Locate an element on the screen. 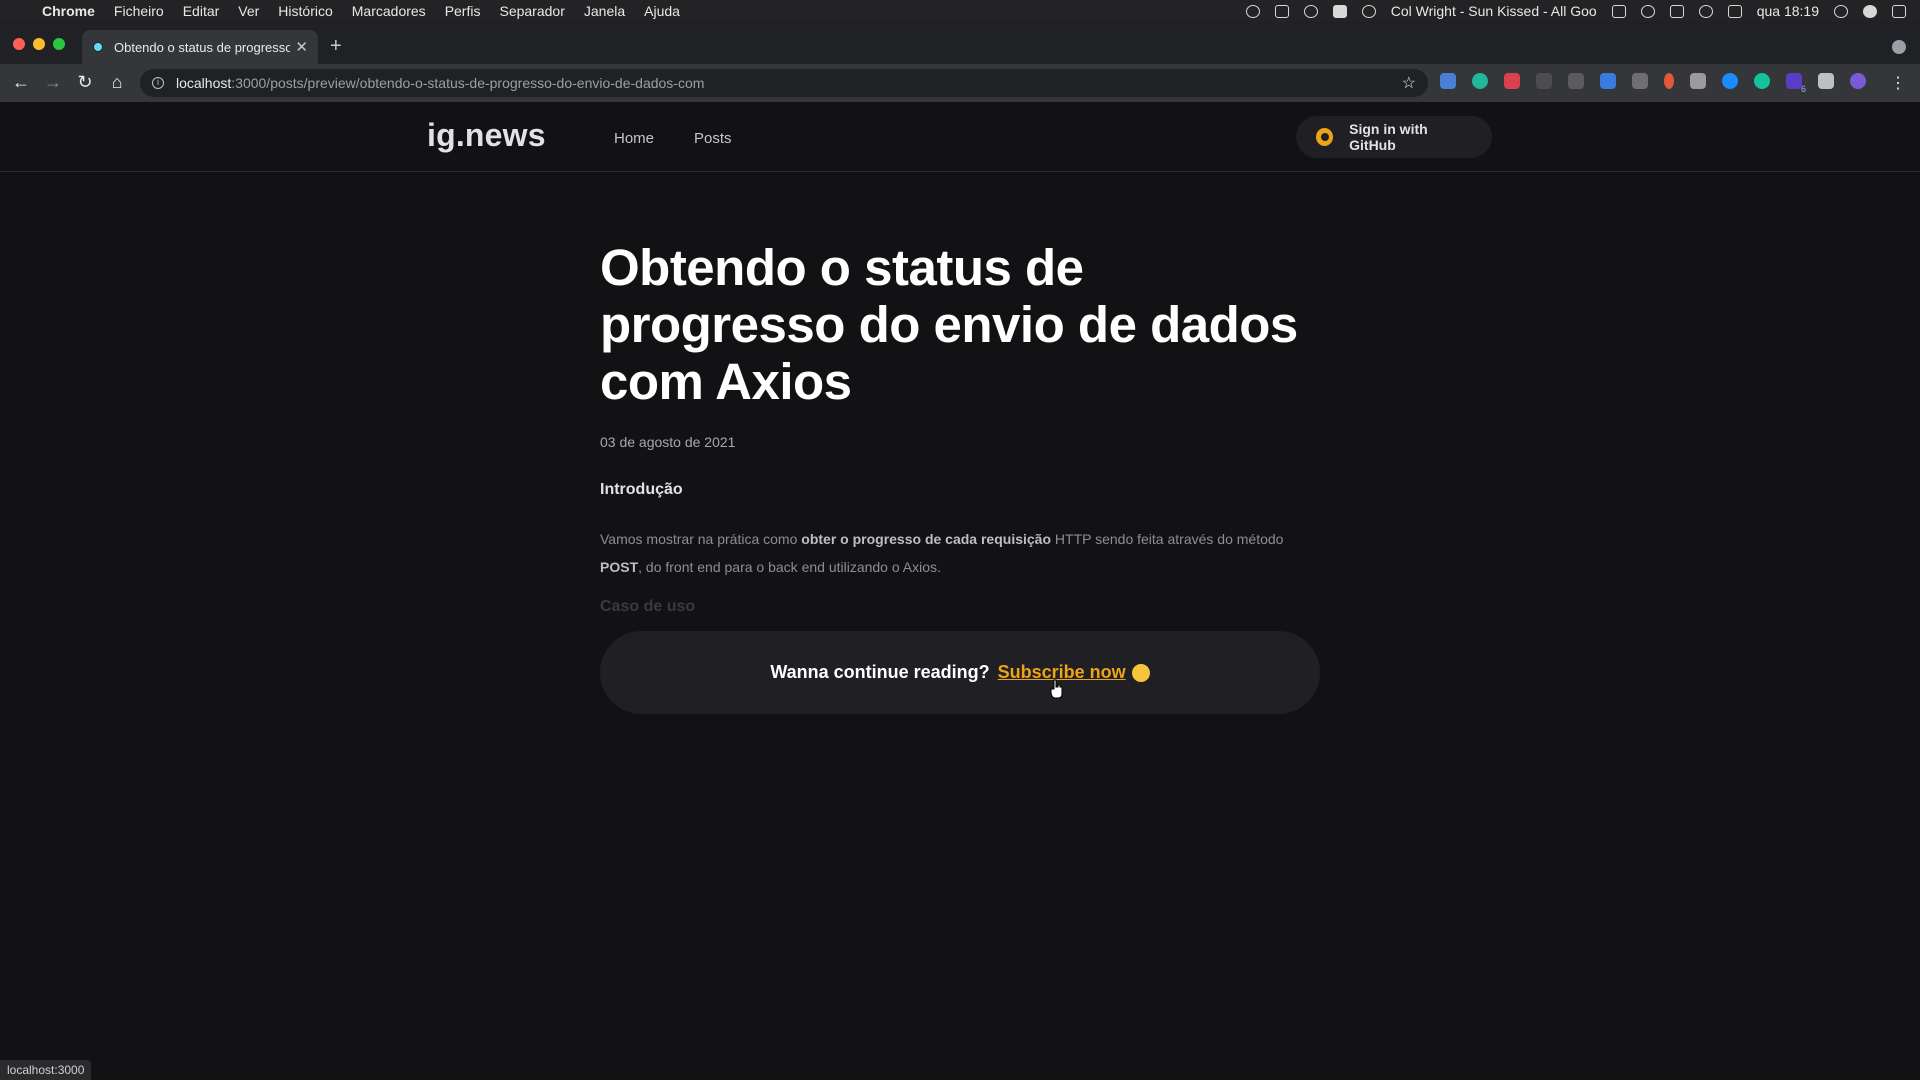 Image resolution: width=1920 pixels, height=1080 pixels. paragraph-text: HTTP sendo feita através do método is located at coordinates (1167, 539).